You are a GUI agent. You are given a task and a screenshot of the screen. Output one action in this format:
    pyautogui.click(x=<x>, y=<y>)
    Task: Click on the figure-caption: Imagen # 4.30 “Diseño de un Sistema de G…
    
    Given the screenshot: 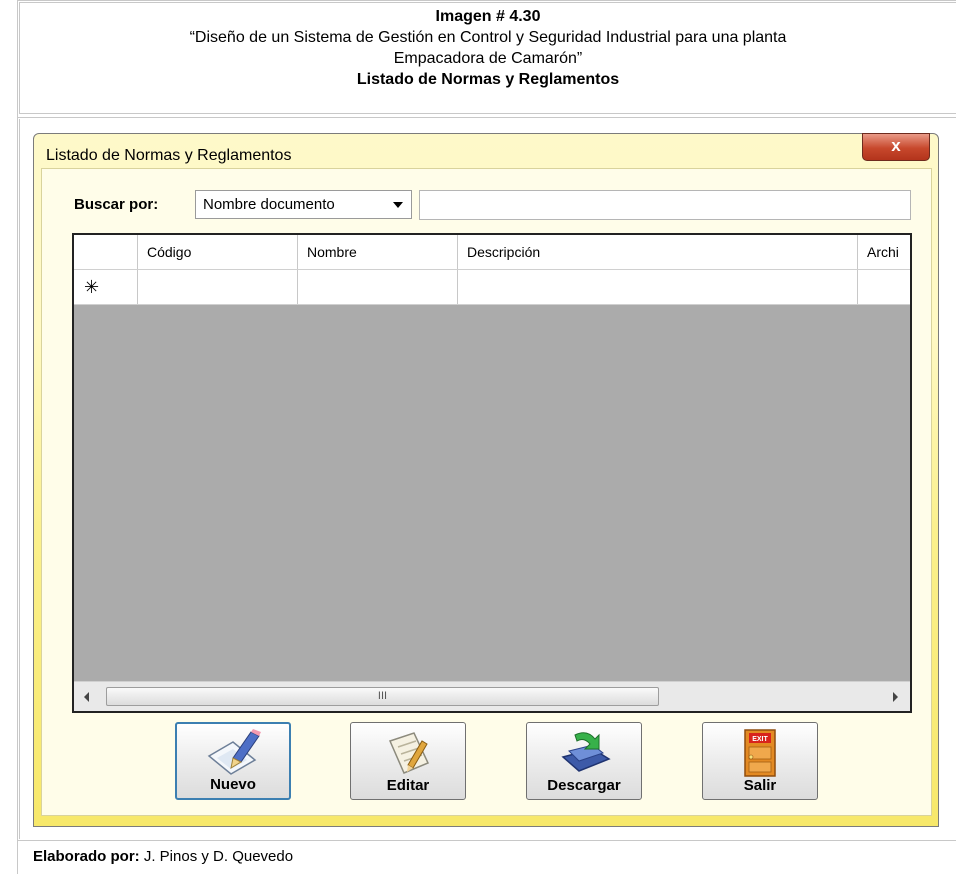 What is the action you would take?
    pyautogui.click(x=487, y=58)
    